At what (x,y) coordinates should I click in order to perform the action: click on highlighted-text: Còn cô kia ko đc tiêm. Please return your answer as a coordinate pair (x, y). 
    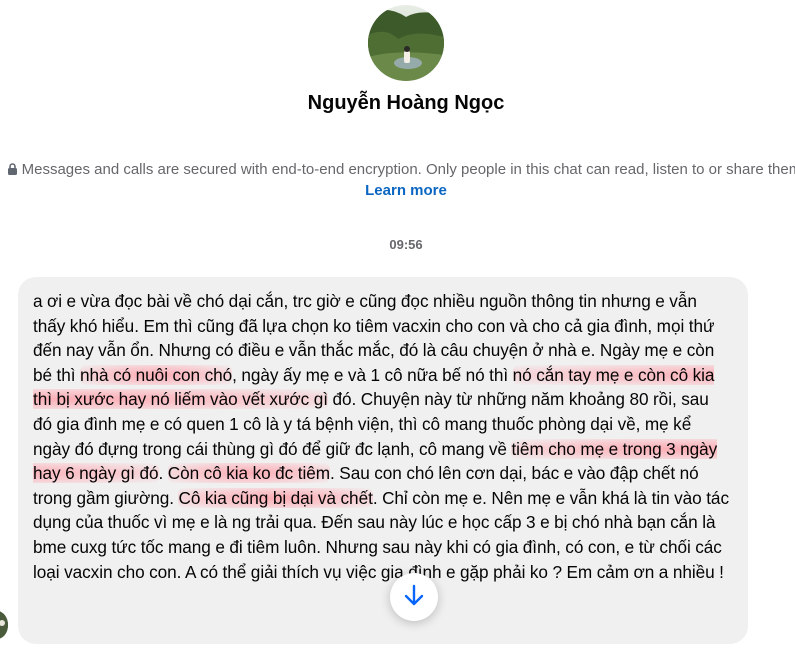
    Looking at the image, I should click on (249, 473).